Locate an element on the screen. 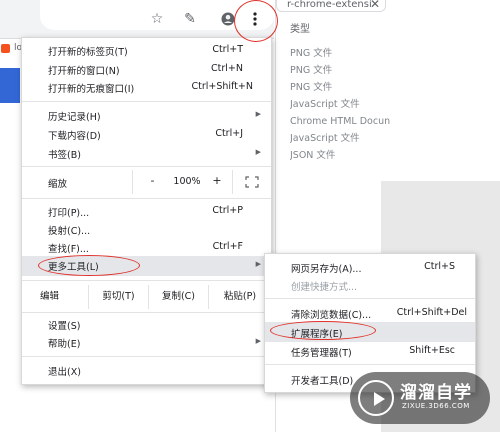 This screenshot has height=432, width=500. menu-item-shortcut: Ctrl+T is located at coordinates (227, 49).